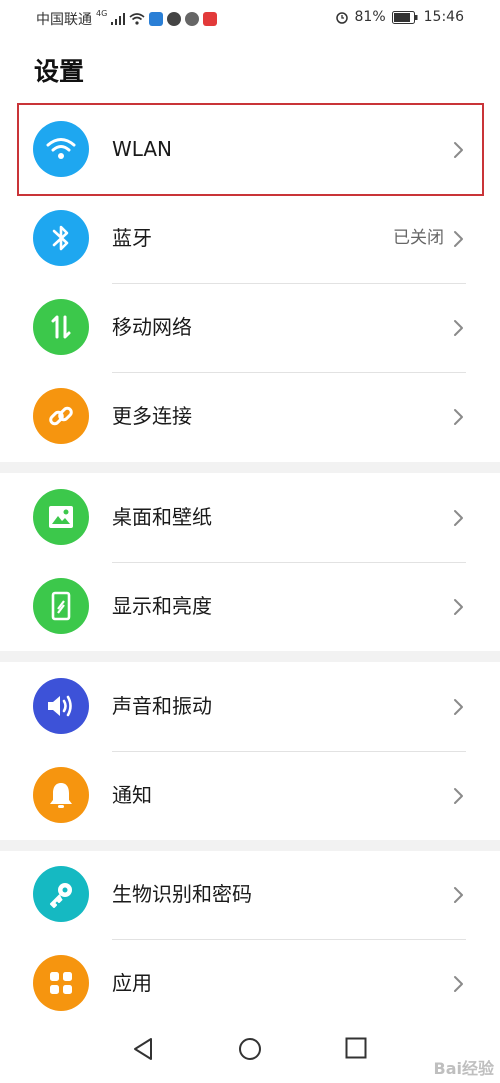 Image resolution: width=500 pixels, height=1083 pixels. I want to click on settings-item-10: 应用, so click(250, 983).